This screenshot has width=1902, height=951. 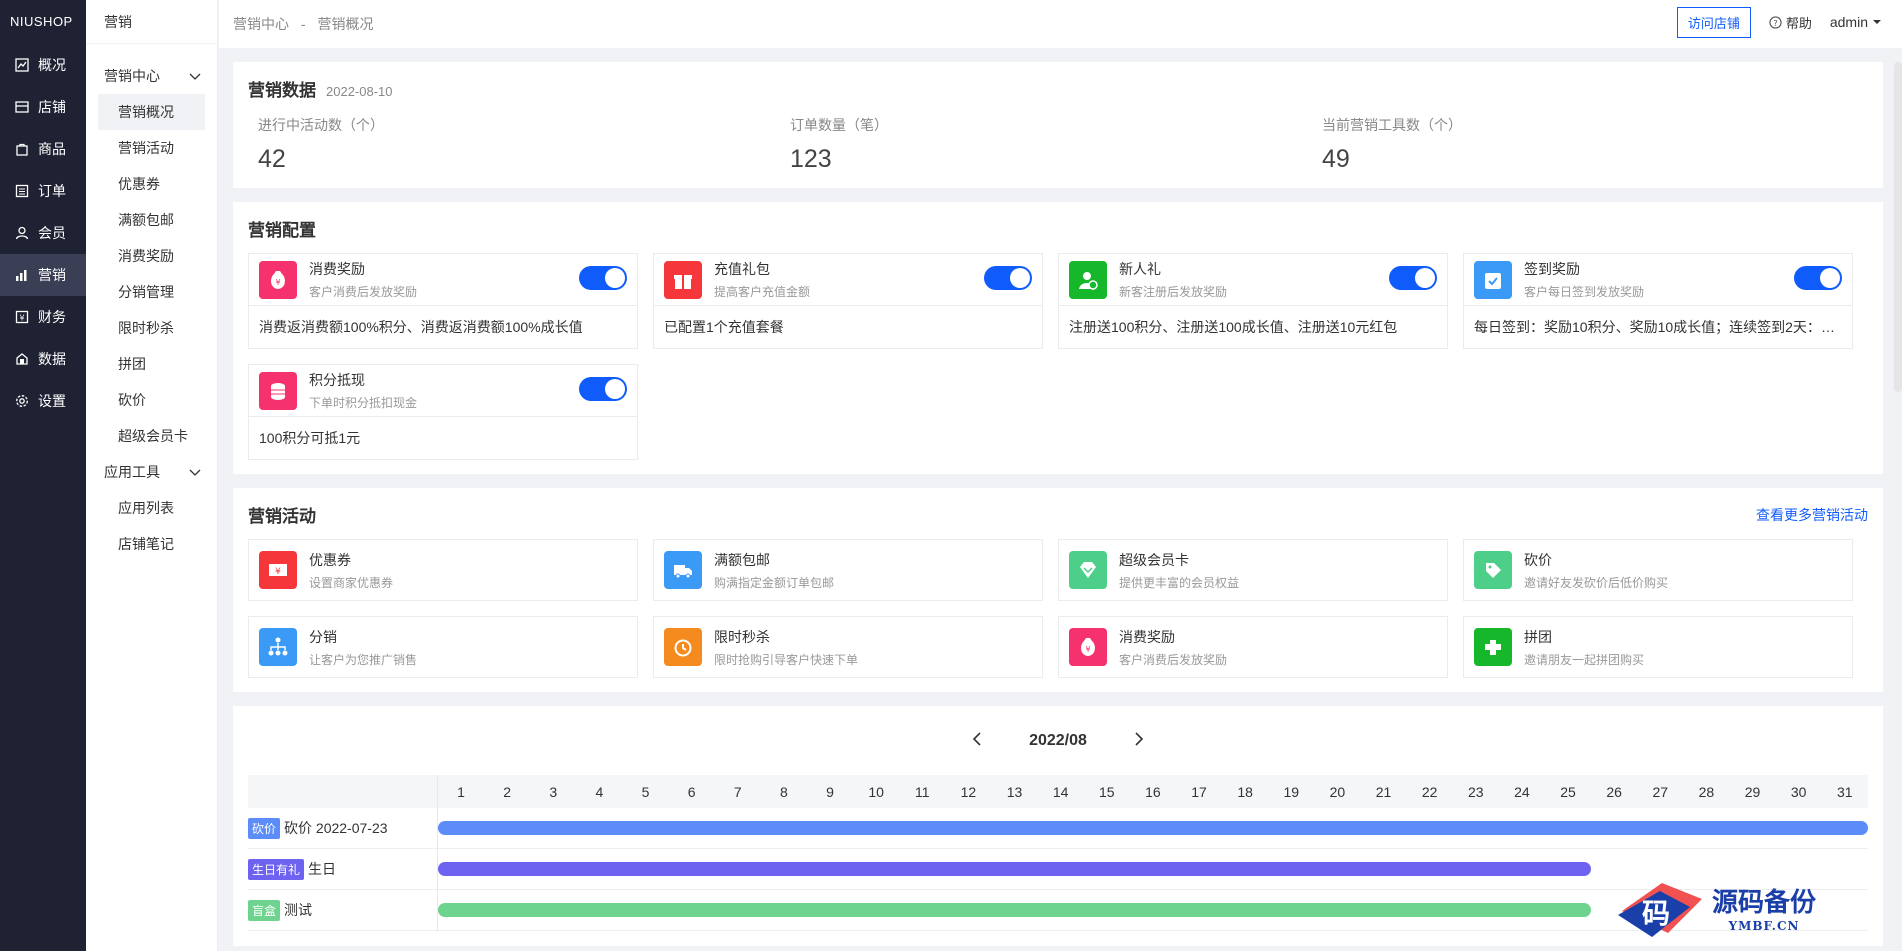 What do you see at coordinates (1088, 279) in the screenshot?
I see `new-user-icon` at bounding box center [1088, 279].